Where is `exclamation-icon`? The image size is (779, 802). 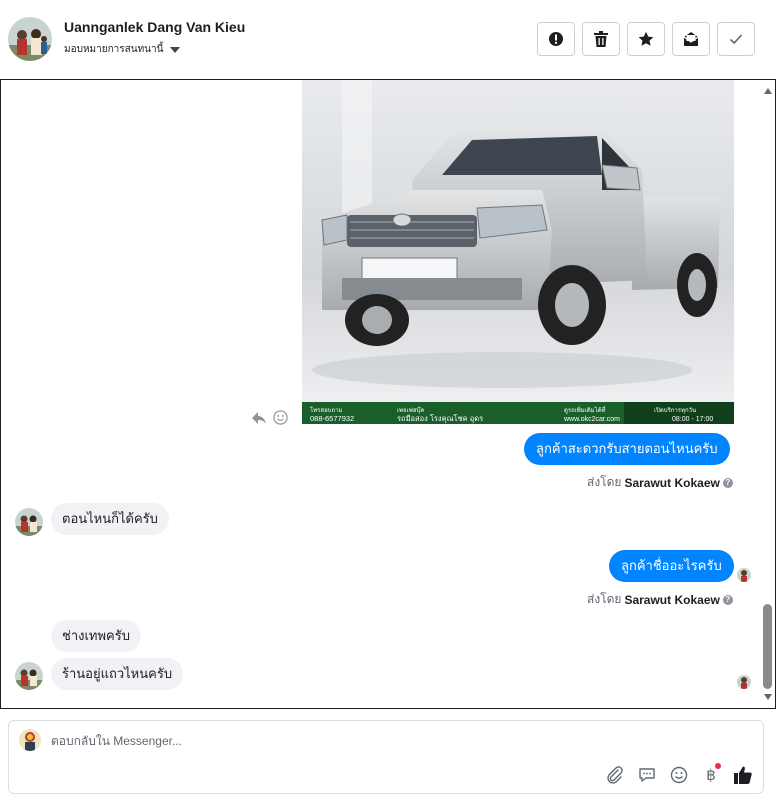 exclamation-icon is located at coordinates (556, 39).